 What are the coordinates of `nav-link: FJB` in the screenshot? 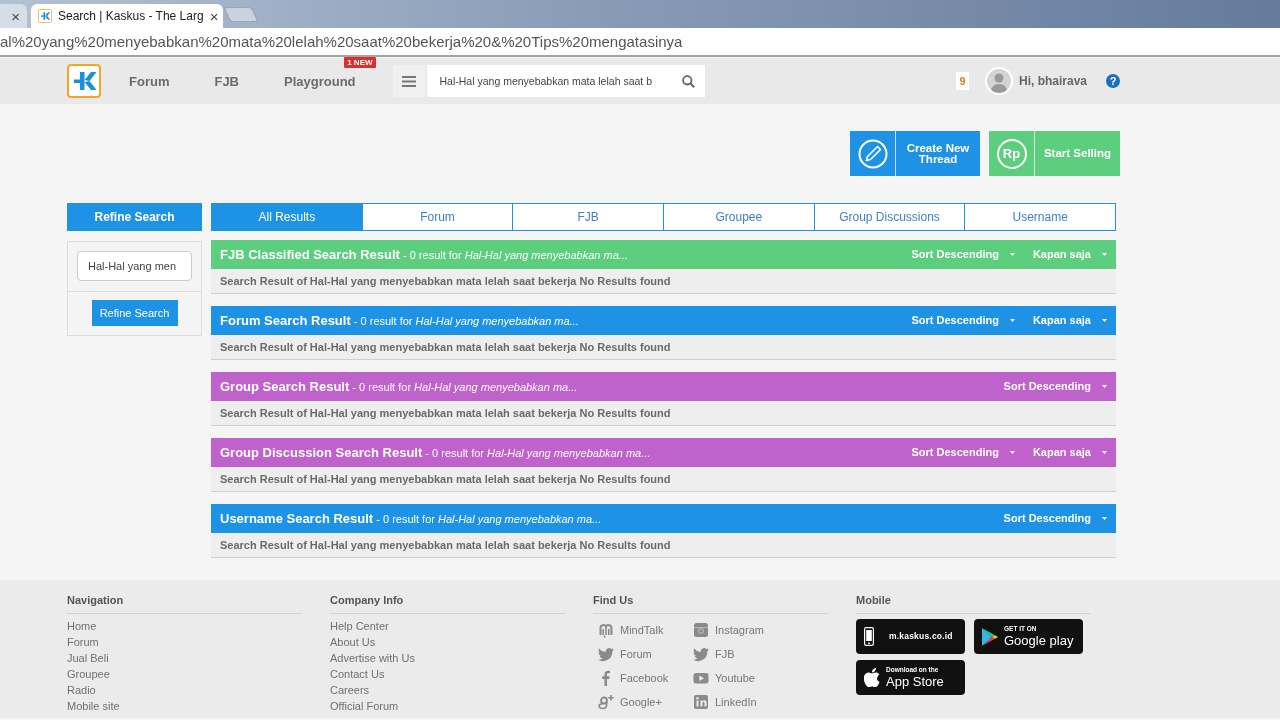 It's located at (226, 81).